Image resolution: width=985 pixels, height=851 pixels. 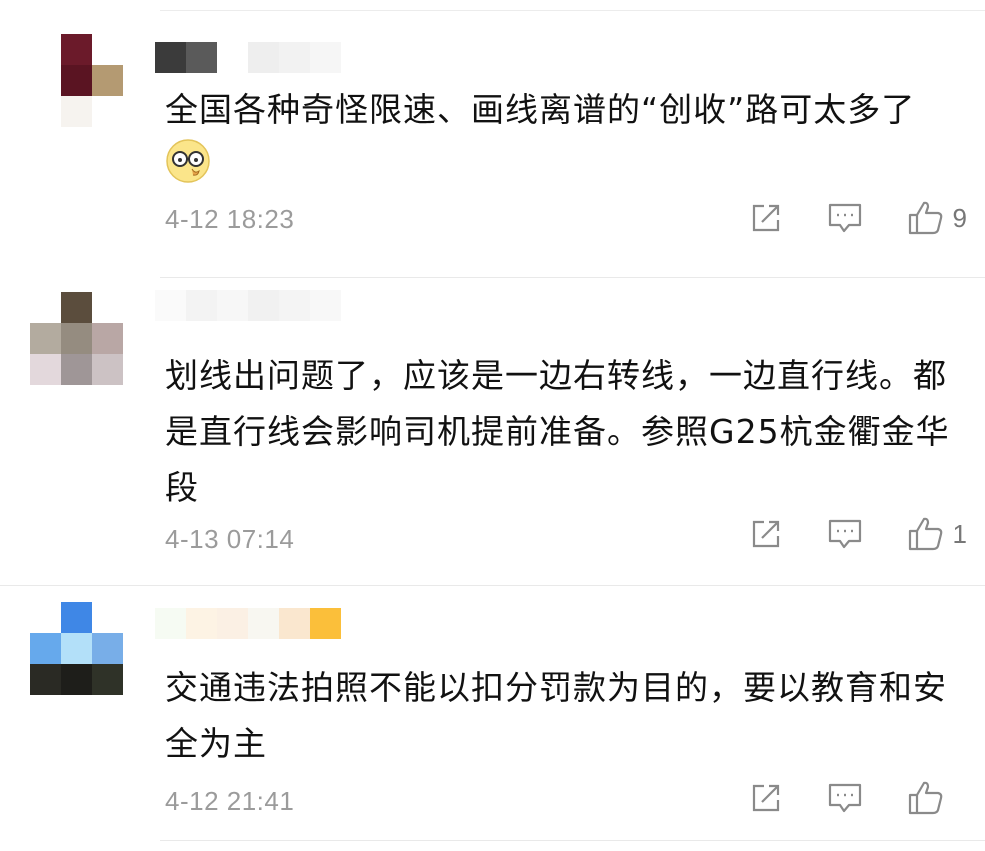 I want to click on comment-timestamp: 4-12 18:23, so click(x=230, y=219).